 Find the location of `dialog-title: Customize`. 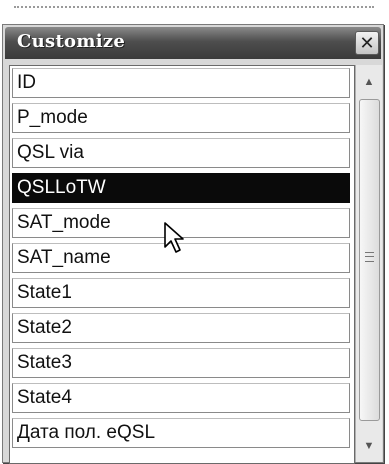

dialog-title: Customize is located at coordinates (71, 41).